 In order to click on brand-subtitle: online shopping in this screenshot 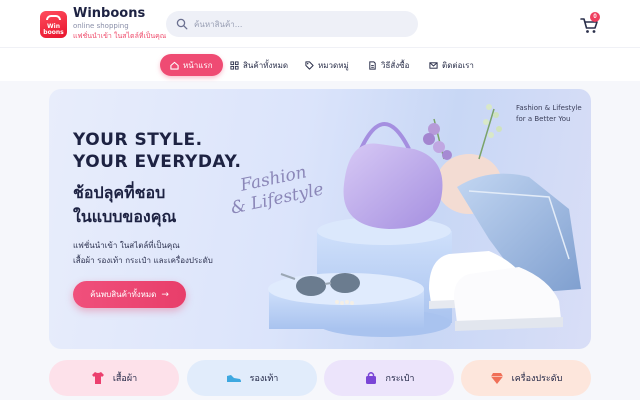, I will do `click(101, 26)`.